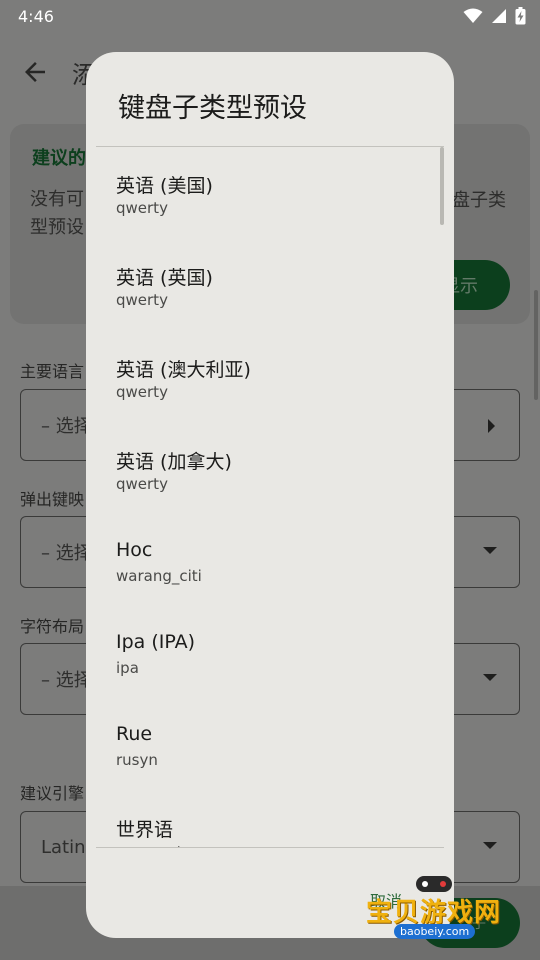 This screenshot has width=540, height=960. Describe the element at coordinates (134, 734) in the screenshot. I see `list-item-name: Rue` at that location.